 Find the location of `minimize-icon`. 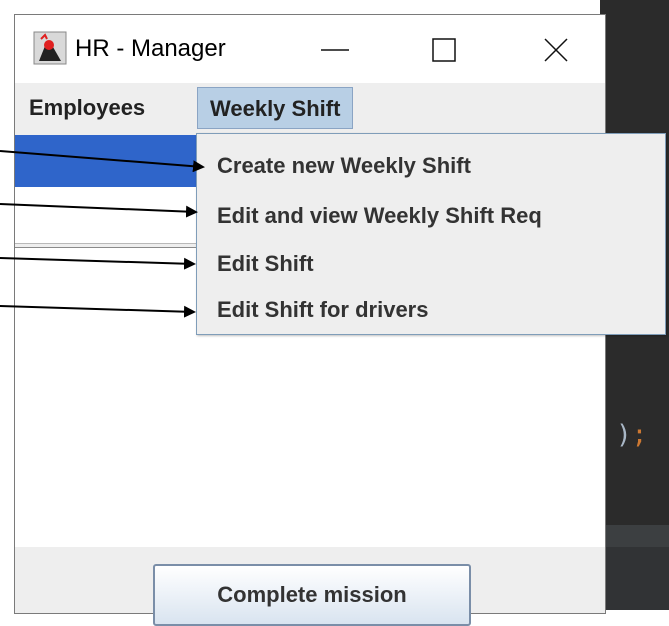

minimize-icon is located at coordinates (335, 50).